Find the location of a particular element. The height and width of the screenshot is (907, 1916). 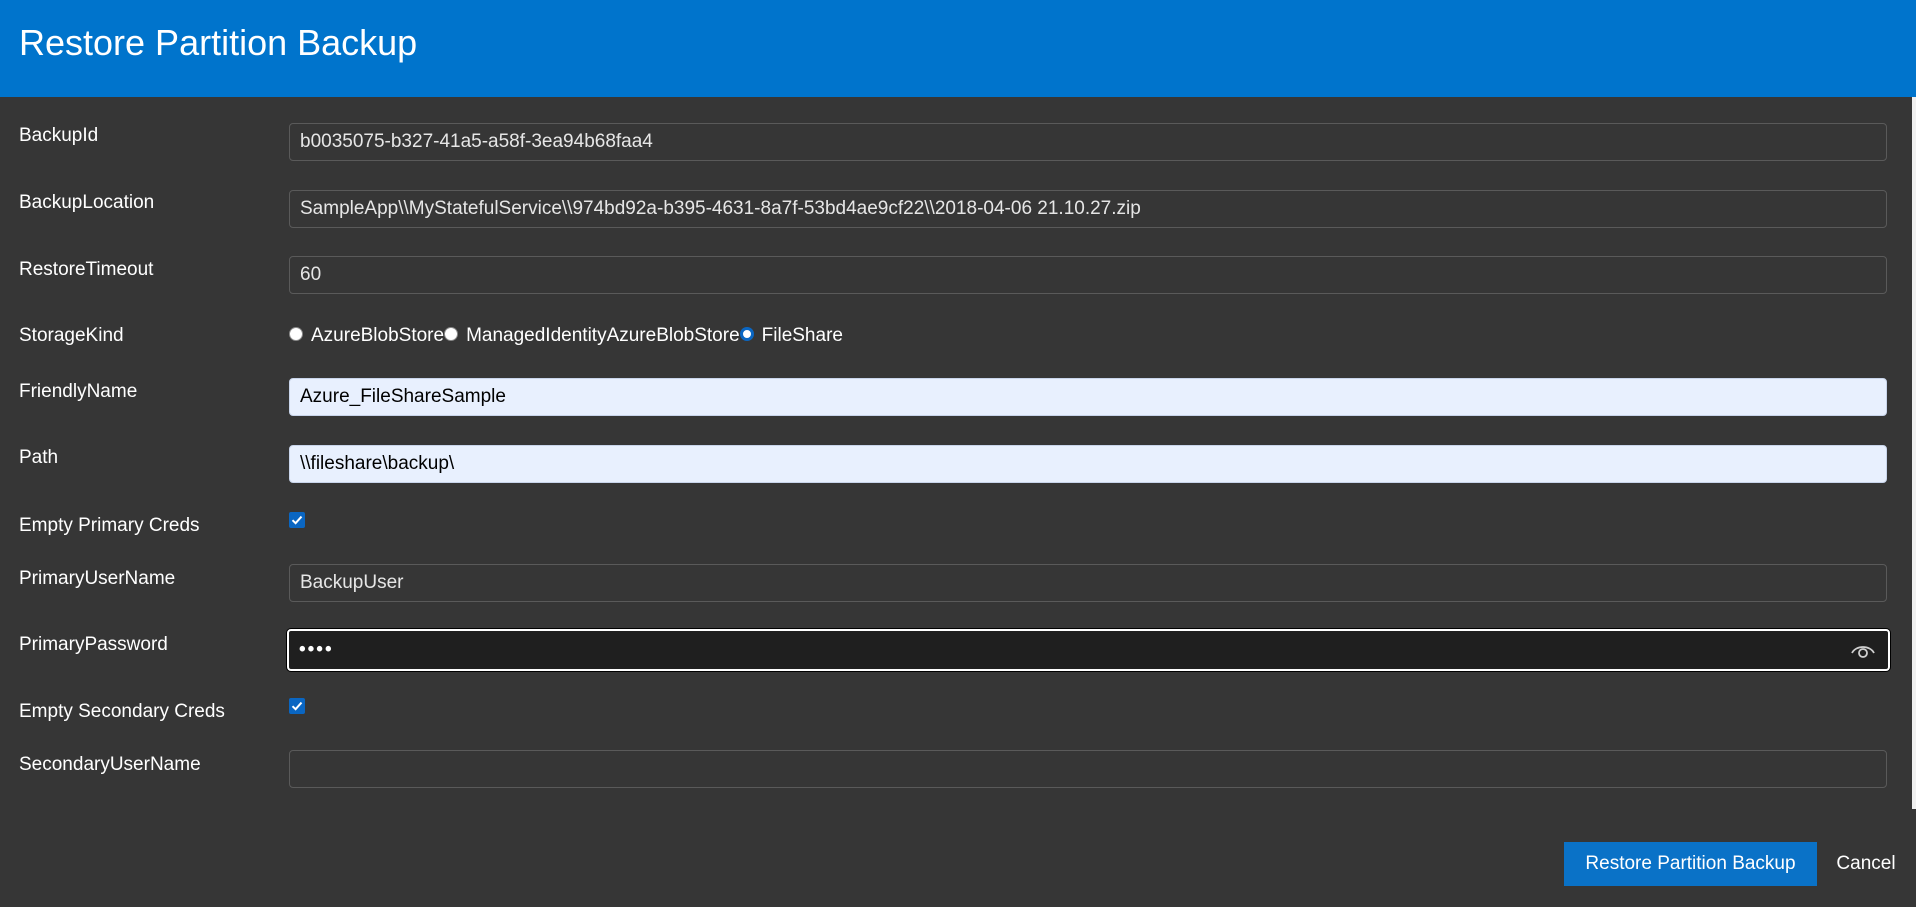

friendly-name-input is located at coordinates (1088, 397).